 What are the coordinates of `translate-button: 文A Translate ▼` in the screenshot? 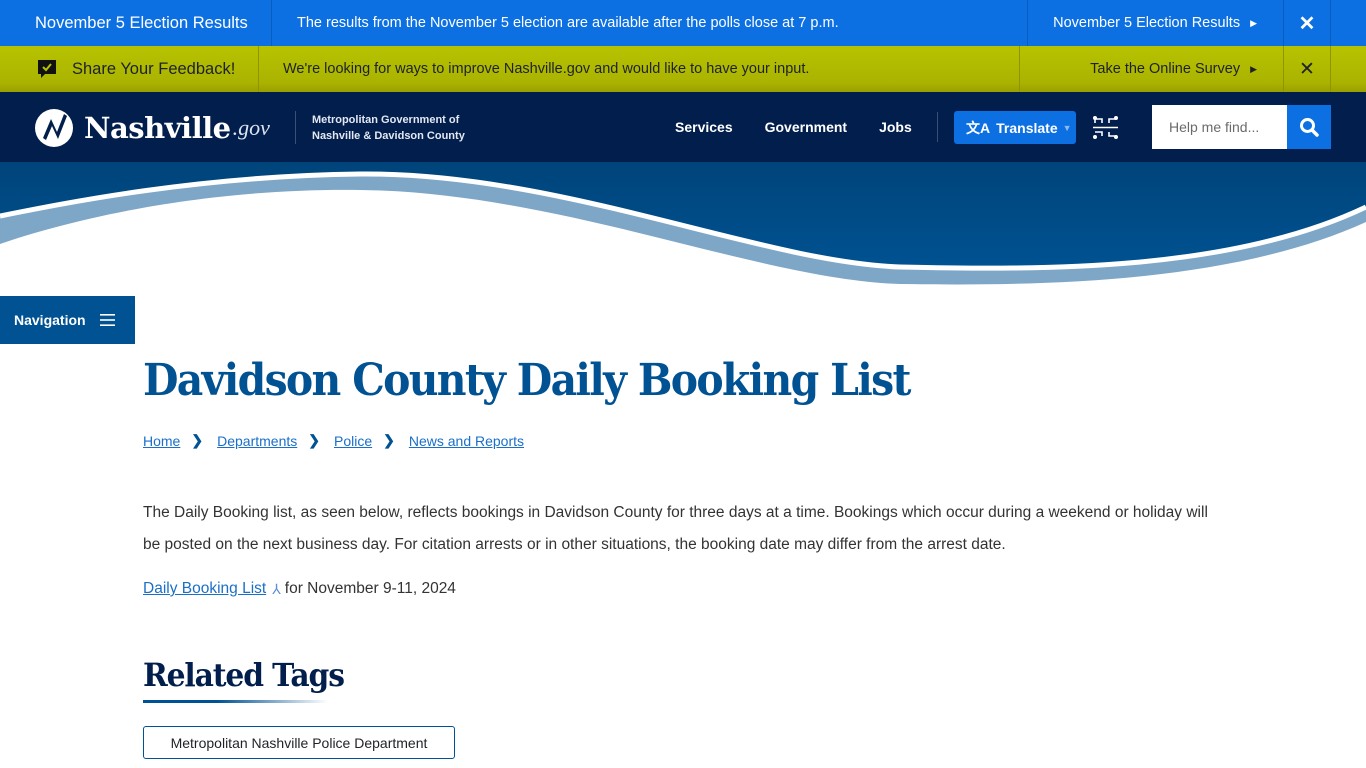 It's located at (1015, 127).